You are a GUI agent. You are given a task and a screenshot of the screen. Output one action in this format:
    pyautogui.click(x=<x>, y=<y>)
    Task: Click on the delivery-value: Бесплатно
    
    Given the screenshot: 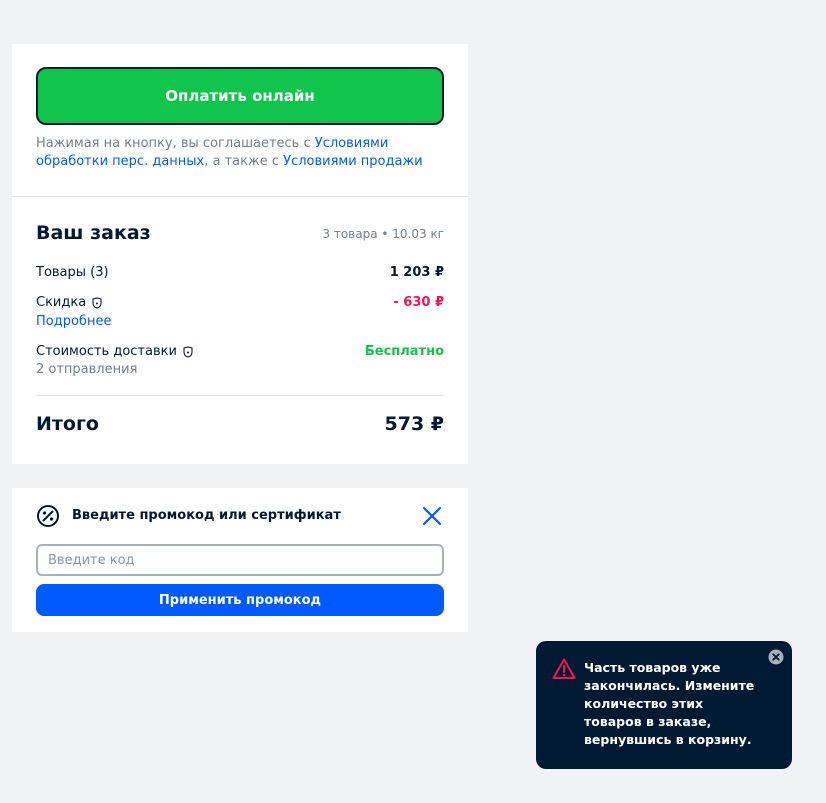 What is the action you would take?
    pyautogui.click(x=404, y=351)
    